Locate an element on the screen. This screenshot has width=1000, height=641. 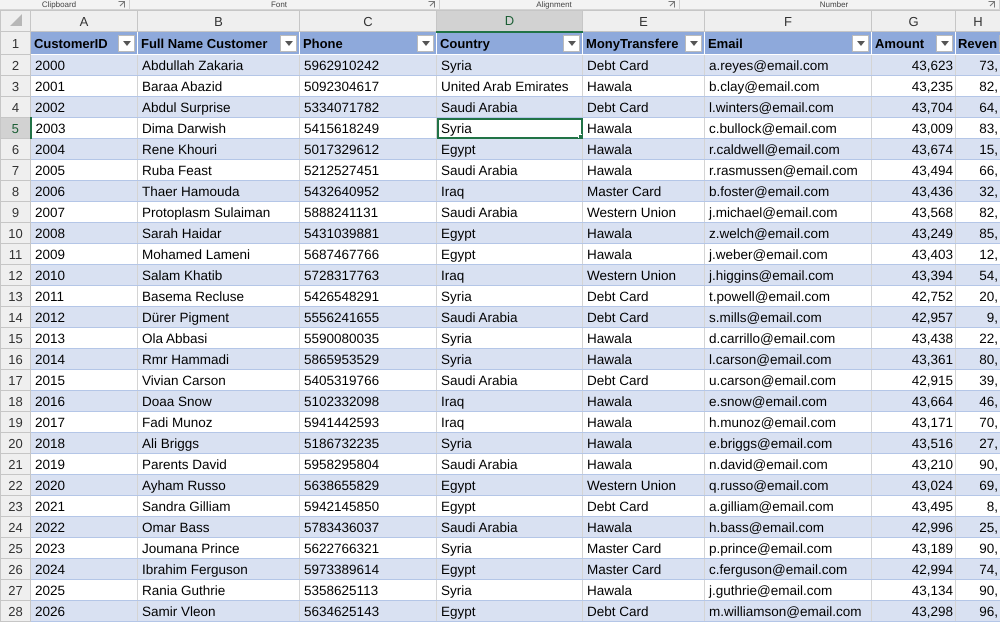
table-cell: 43,436 is located at coordinates (914, 191).